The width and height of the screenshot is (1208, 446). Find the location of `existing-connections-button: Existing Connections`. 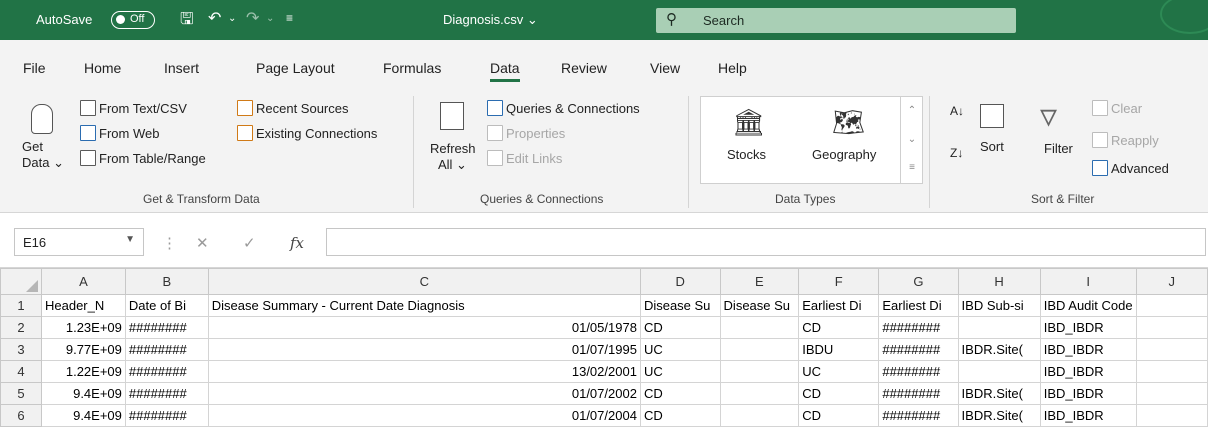

existing-connections-button: Existing Connections is located at coordinates (307, 133).